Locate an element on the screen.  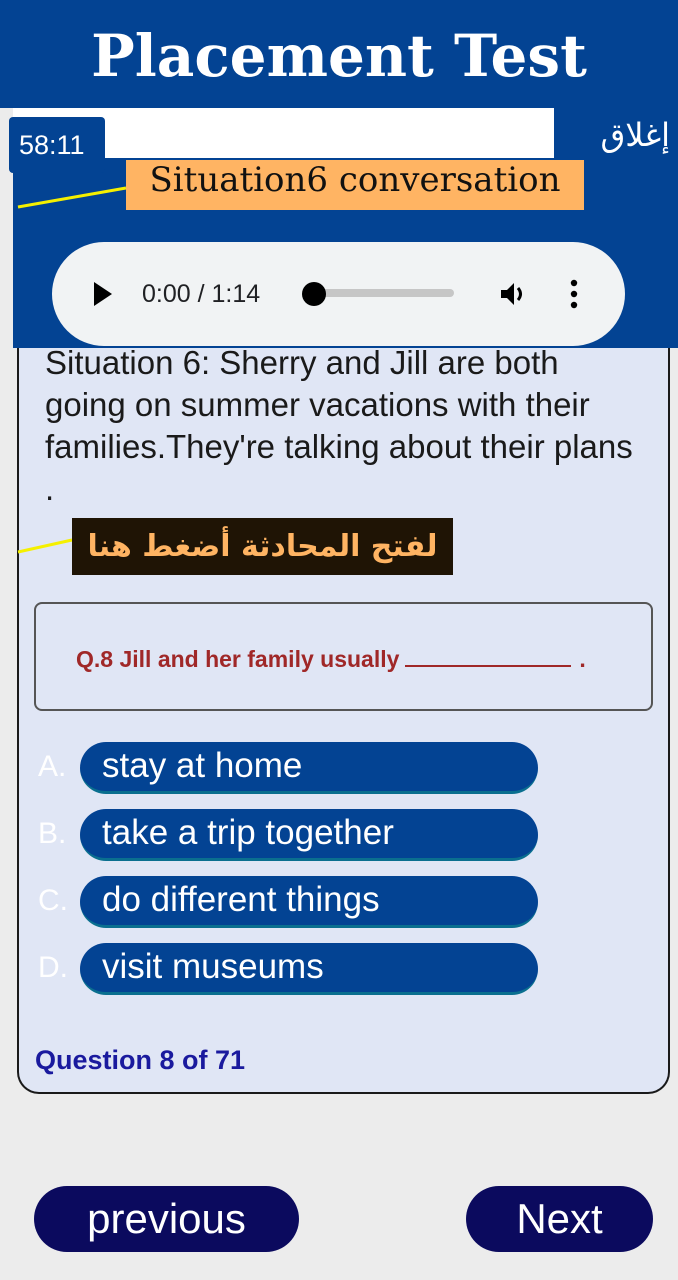
question-end: . is located at coordinates (582, 659).